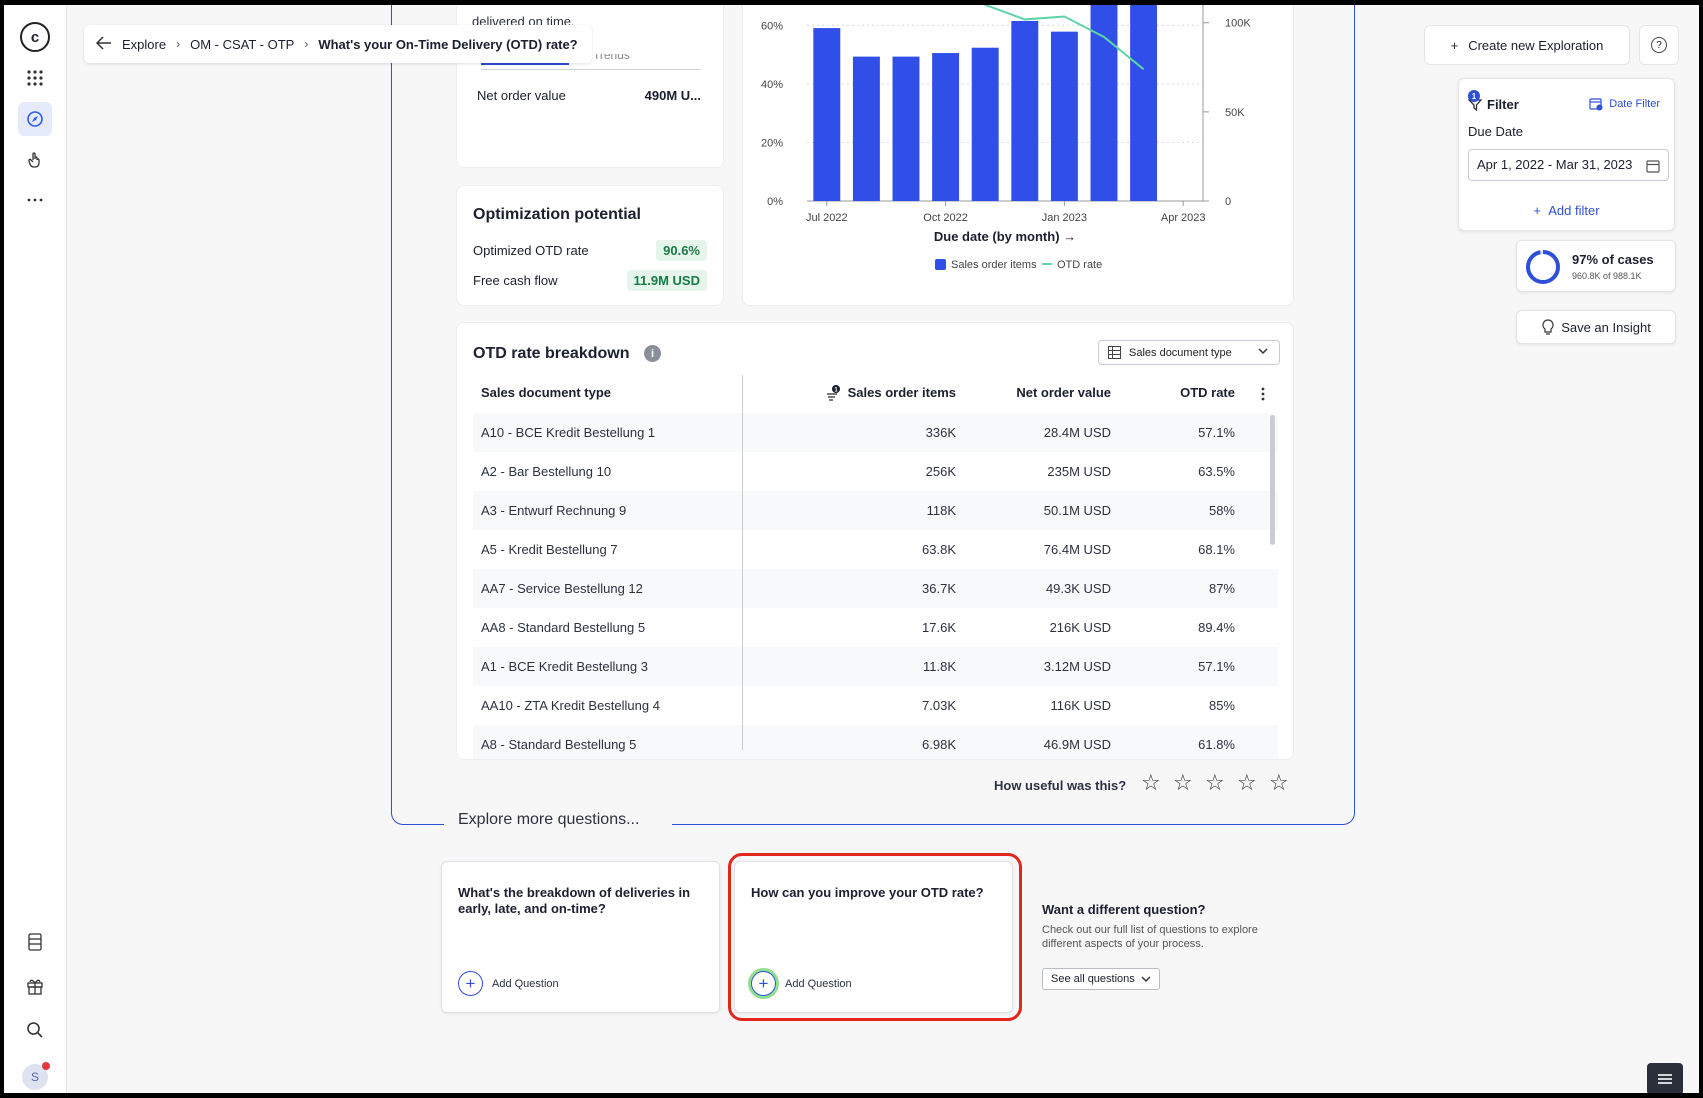 The image size is (1703, 1098). I want to click on info-icon: i, so click(652, 353).